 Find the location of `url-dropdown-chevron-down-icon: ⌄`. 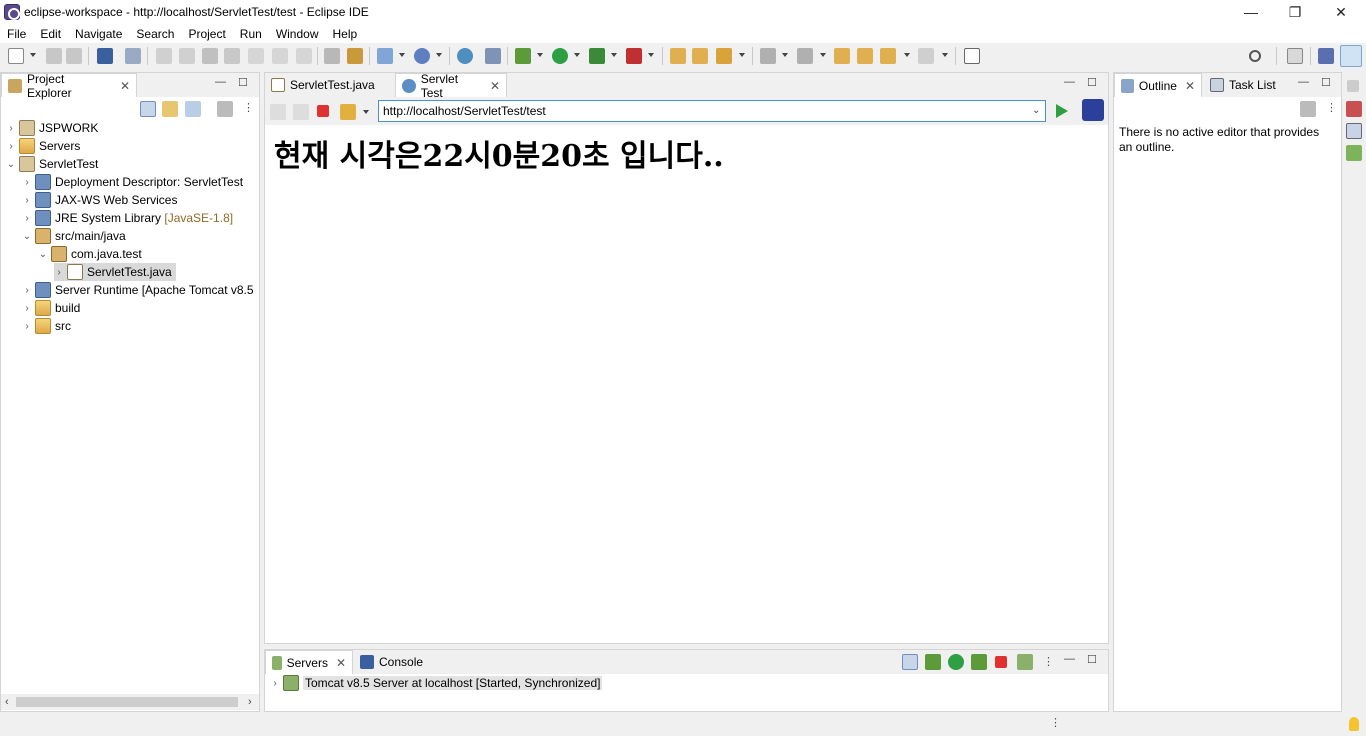

url-dropdown-chevron-down-icon: ⌄ is located at coordinates (1036, 110).